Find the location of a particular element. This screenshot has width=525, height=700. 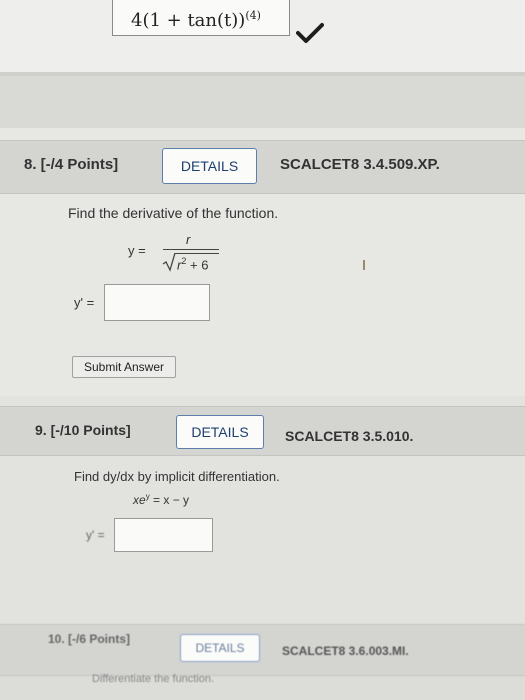

question-10-title: 10. [-/6 Points] is located at coordinates (89, 639).